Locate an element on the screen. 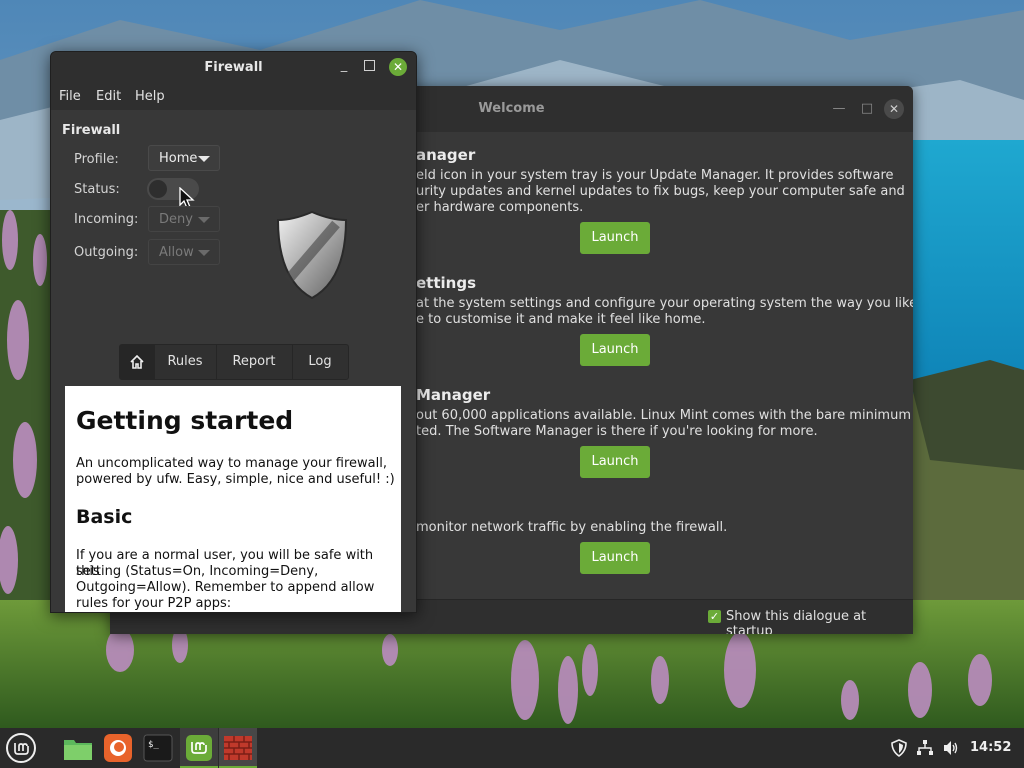 This screenshot has height=768, width=1024. terminal-icon: $_ is located at coordinates (158, 748).